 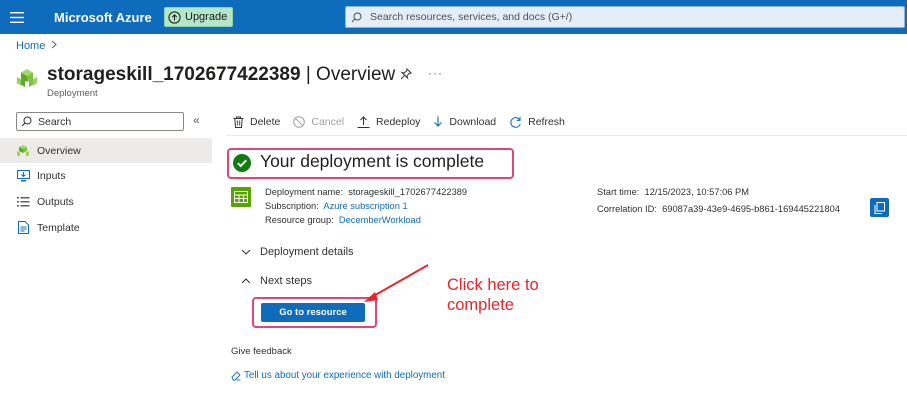 I want to click on delete-button: Delete, so click(x=256, y=122).